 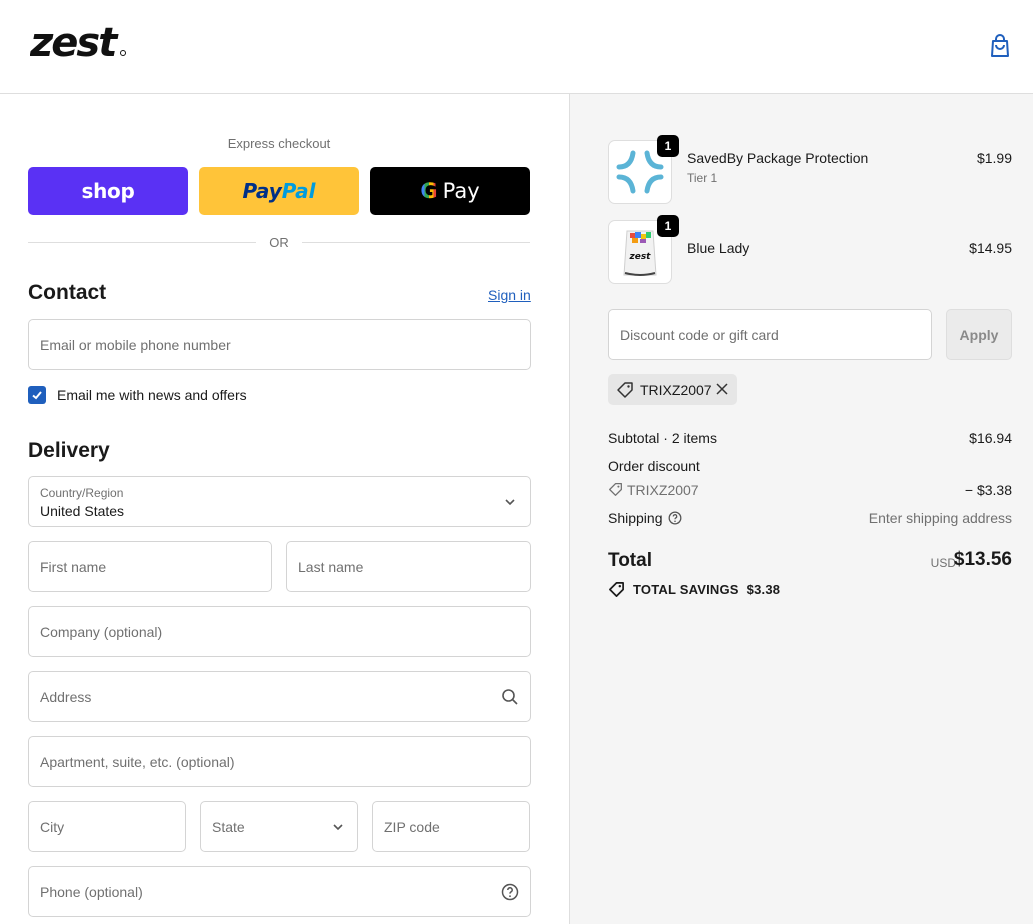 What do you see at coordinates (331, 567) in the screenshot?
I see `last-name-placeholder: Last name` at bounding box center [331, 567].